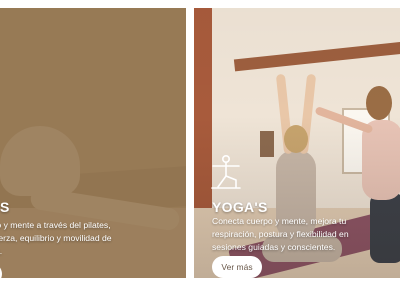  Describe the element at coordinates (1, 270) in the screenshot. I see `pilates-more-button` at that location.